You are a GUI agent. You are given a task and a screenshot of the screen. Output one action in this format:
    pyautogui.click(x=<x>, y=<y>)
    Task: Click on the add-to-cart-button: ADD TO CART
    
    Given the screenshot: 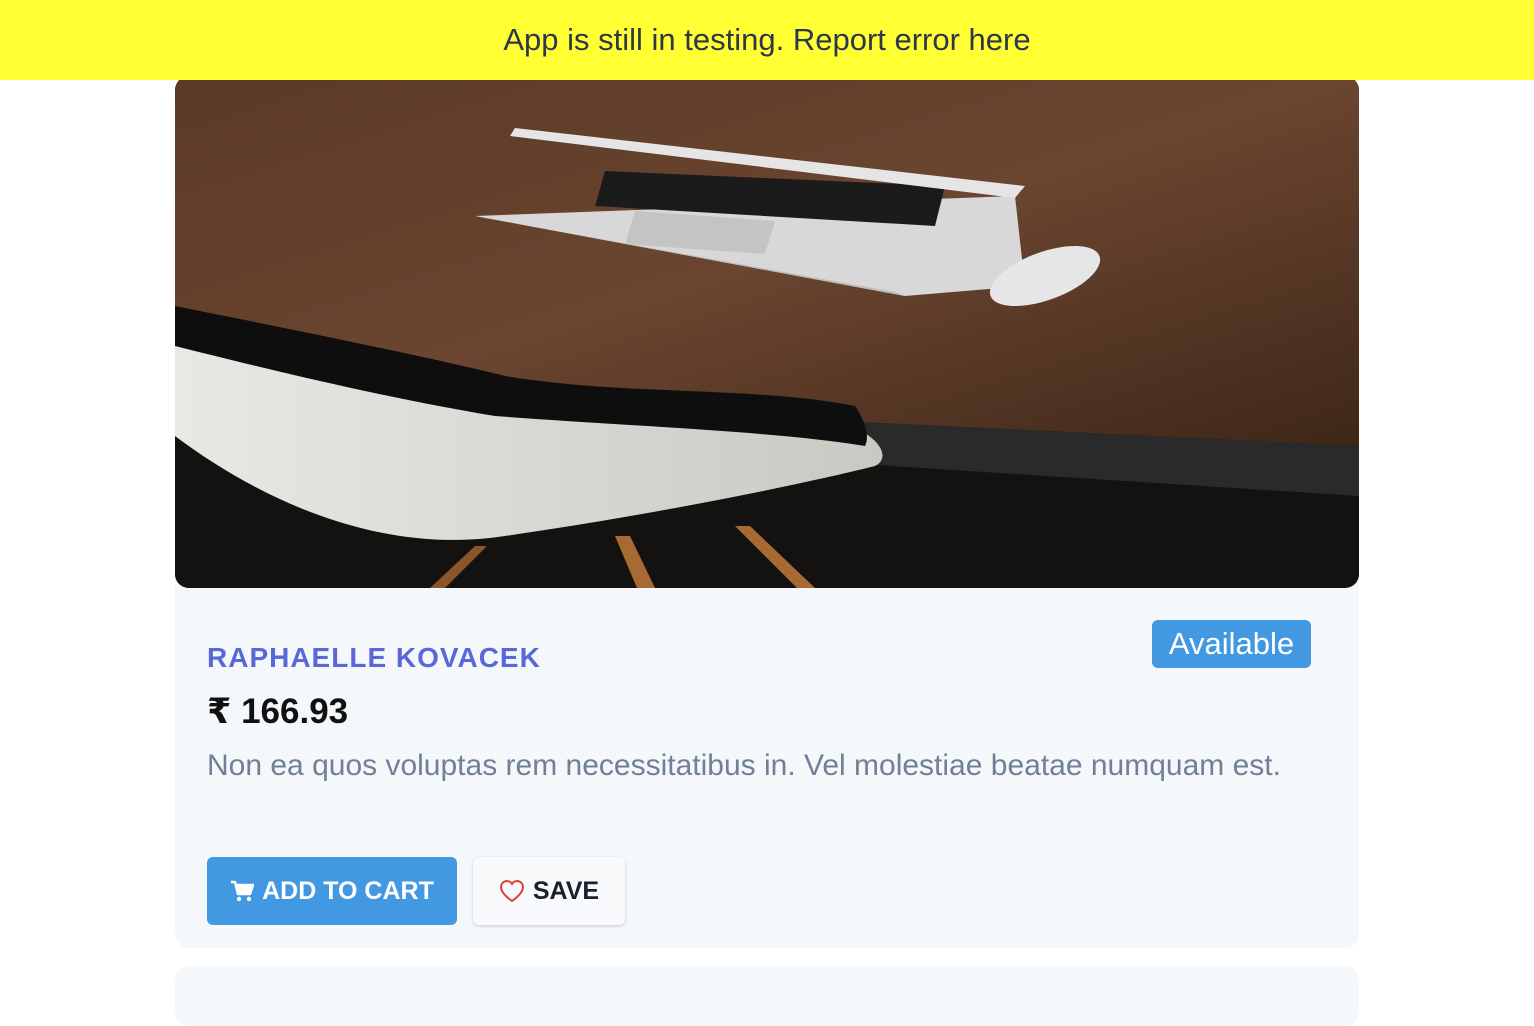 What is the action you would take?
    pyautogui.click(x=332, y=891)
    